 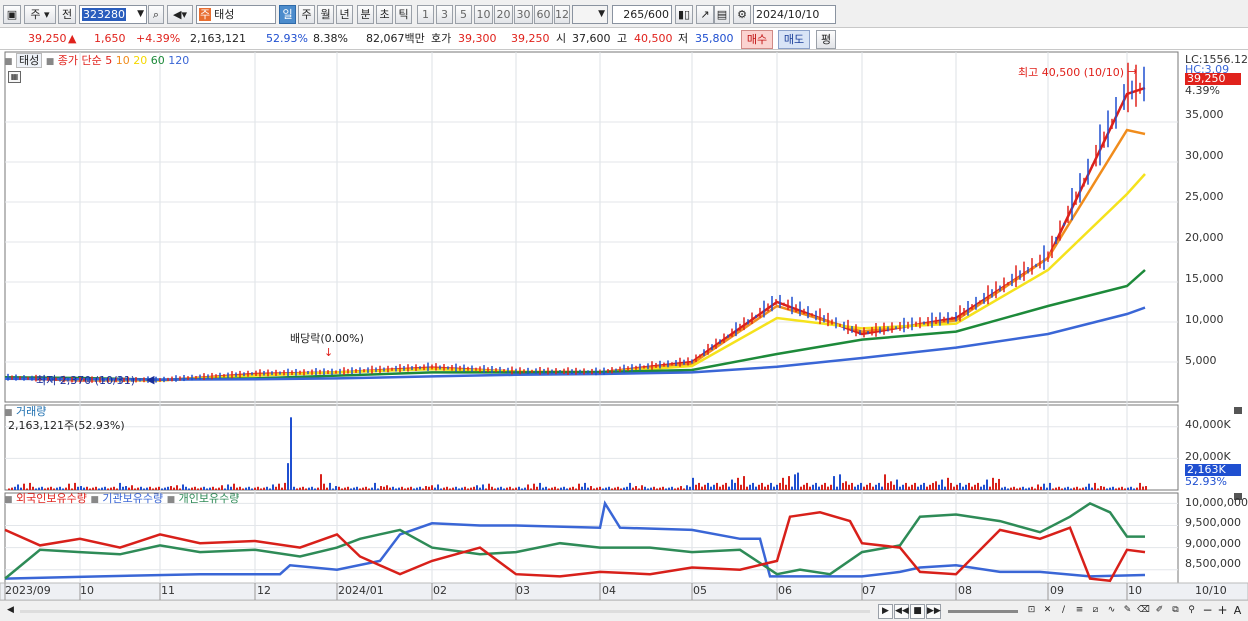 What do you see at coordinates (577, 453) in the screenshot?
I see `volume-bars` at bounding box center [577, 453].